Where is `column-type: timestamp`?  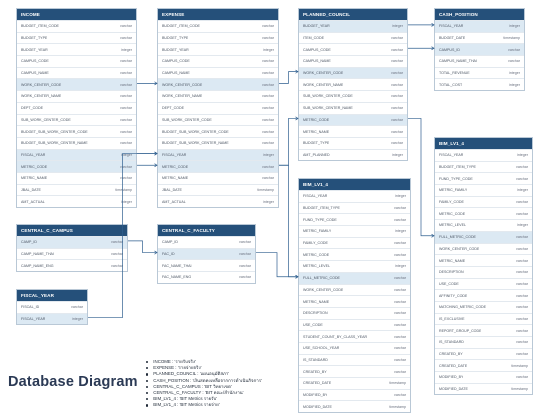 column-type: timestamp is located at coordinates (519, 389).